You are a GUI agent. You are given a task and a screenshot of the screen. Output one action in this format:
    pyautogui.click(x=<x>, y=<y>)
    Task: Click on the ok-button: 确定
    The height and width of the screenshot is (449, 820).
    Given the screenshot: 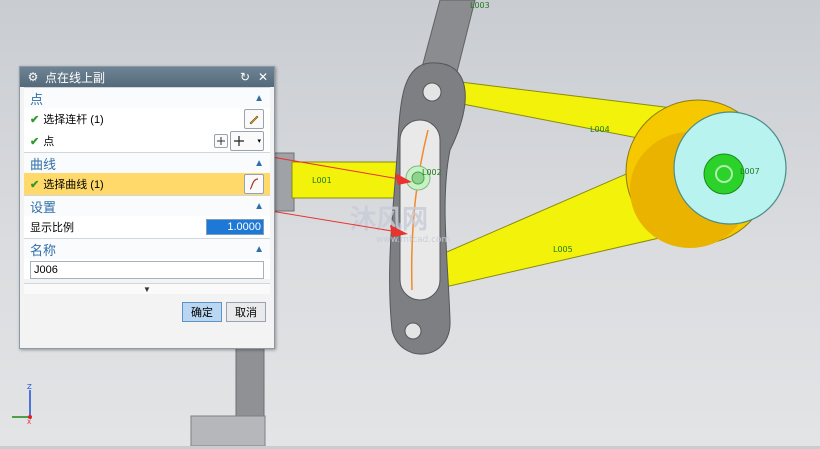 What is the action you would take?
    pyautogui.click(x=202, y=312)
    